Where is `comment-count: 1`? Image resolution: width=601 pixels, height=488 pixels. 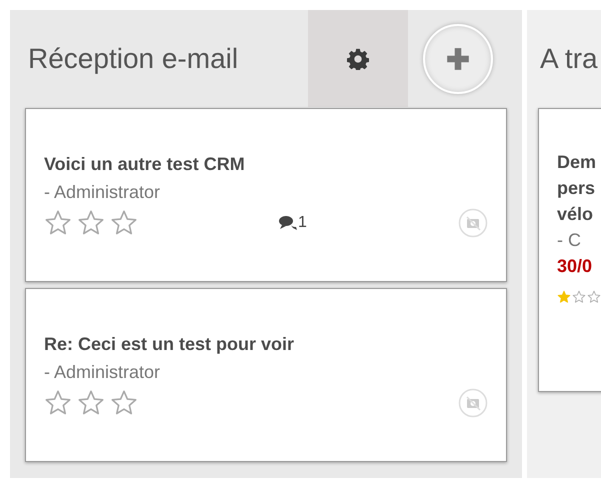 comment-count: 1 is located at coordinates (302, 223).